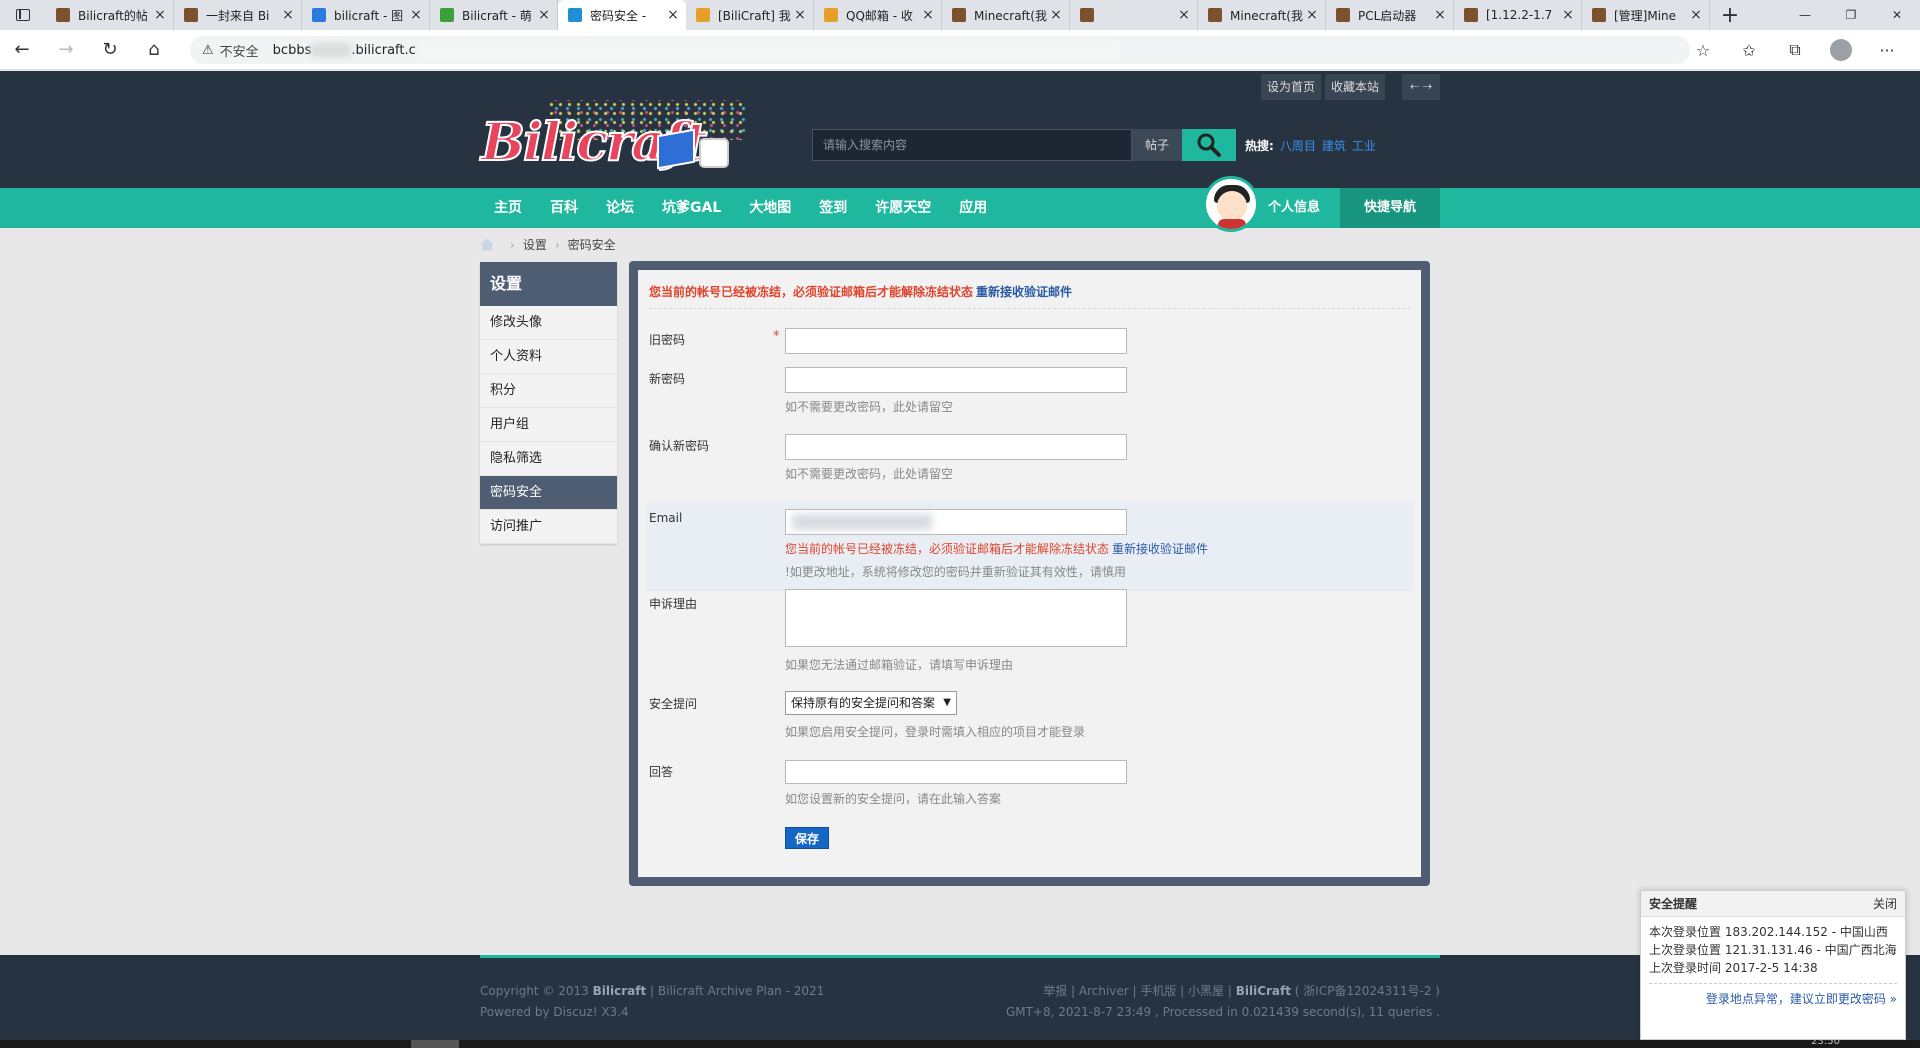 Image resolution: width=1920 pixels, height=1048 pixels. Describe the element at coordinates (1841, 50) in the screenshot. I see `profile-avatar` at that location.